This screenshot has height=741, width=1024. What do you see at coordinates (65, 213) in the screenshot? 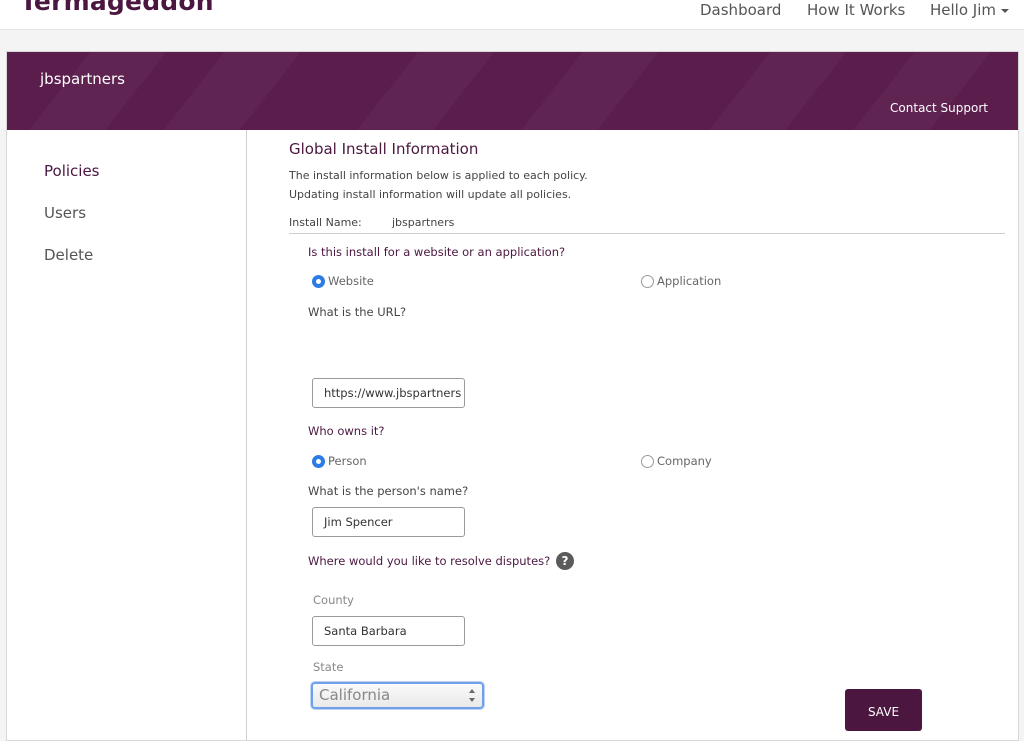
I see `sidebar-item-users: Users` at bounding box center [65, 213].